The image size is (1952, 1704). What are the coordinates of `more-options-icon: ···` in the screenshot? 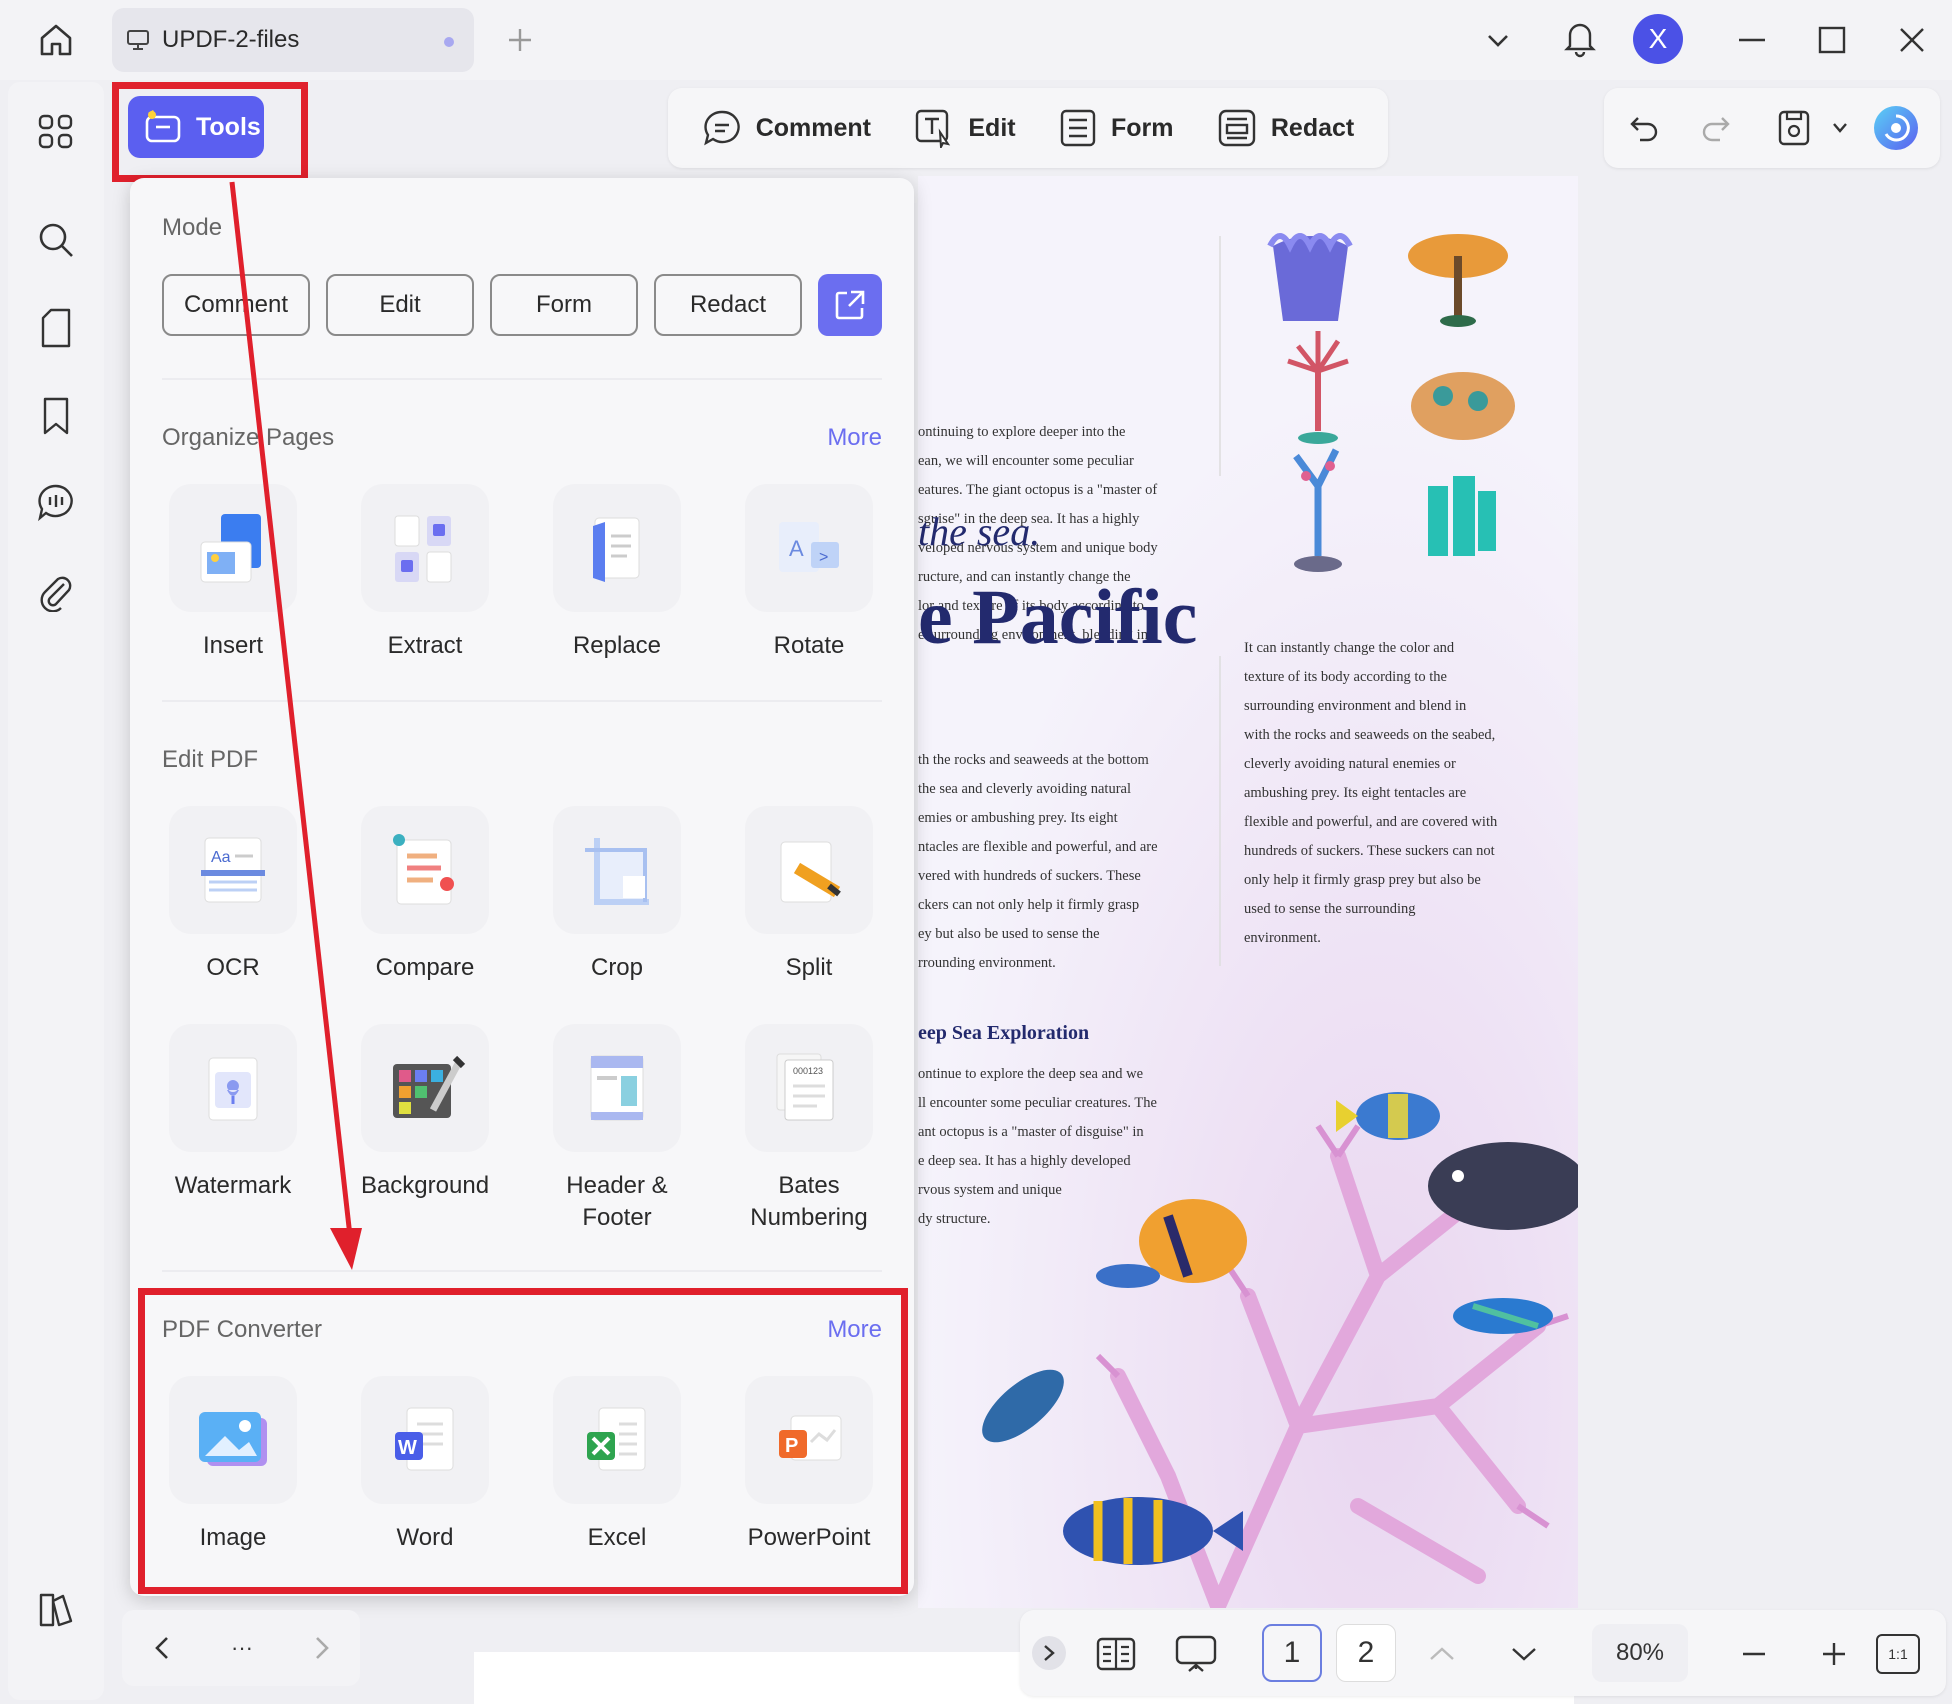 It's located at (242, 1648).